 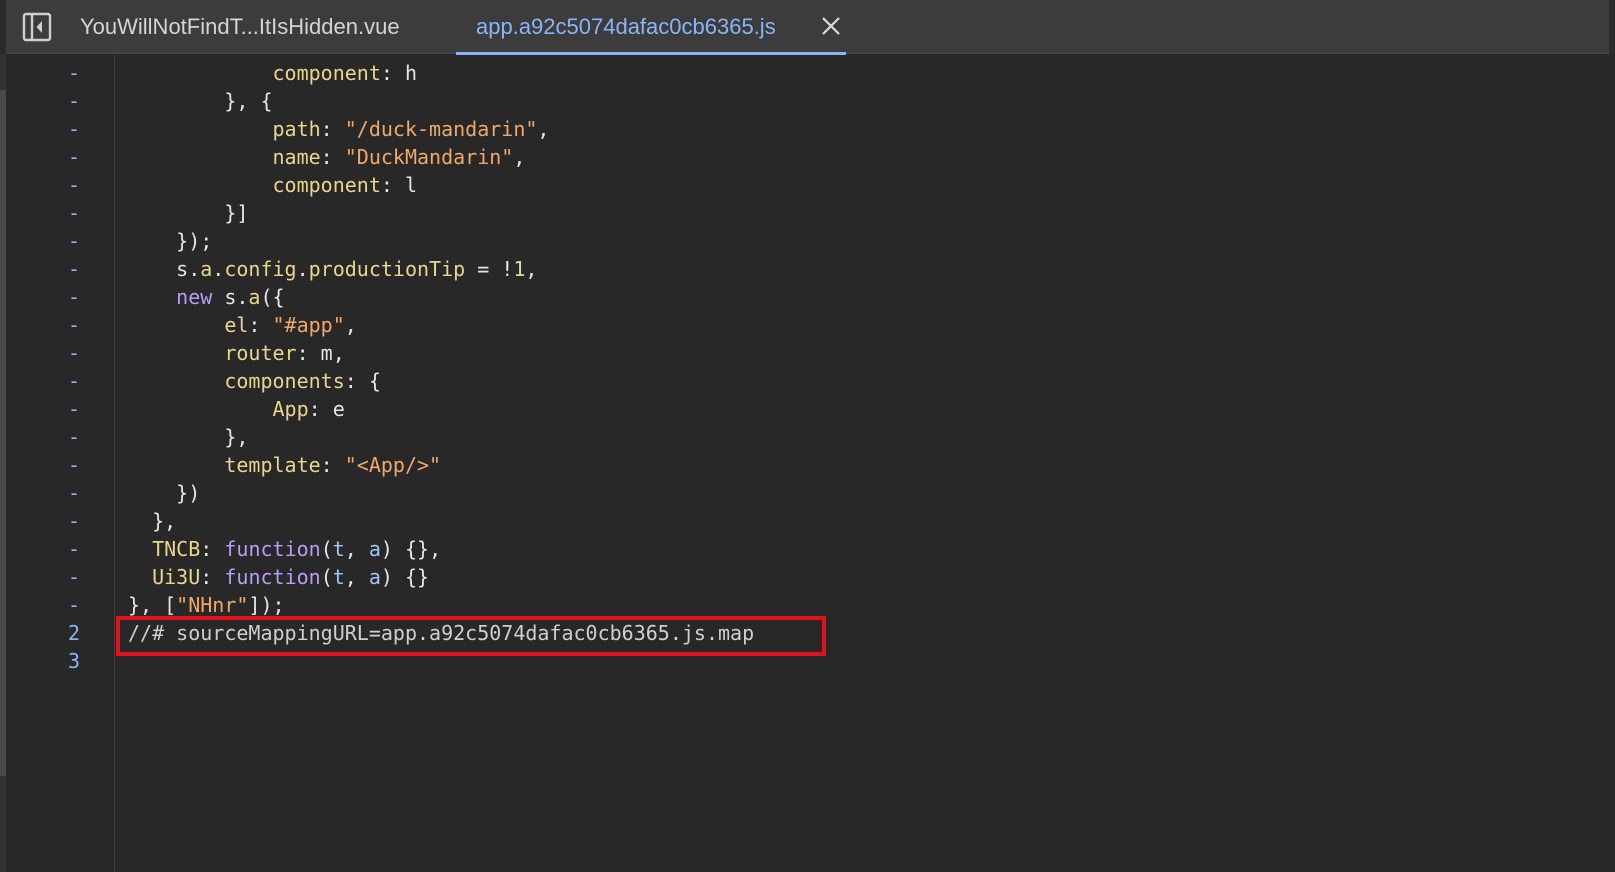 I want to click on code-line: - TNCB: function(t, a) {},, so click(x=807, y=549).